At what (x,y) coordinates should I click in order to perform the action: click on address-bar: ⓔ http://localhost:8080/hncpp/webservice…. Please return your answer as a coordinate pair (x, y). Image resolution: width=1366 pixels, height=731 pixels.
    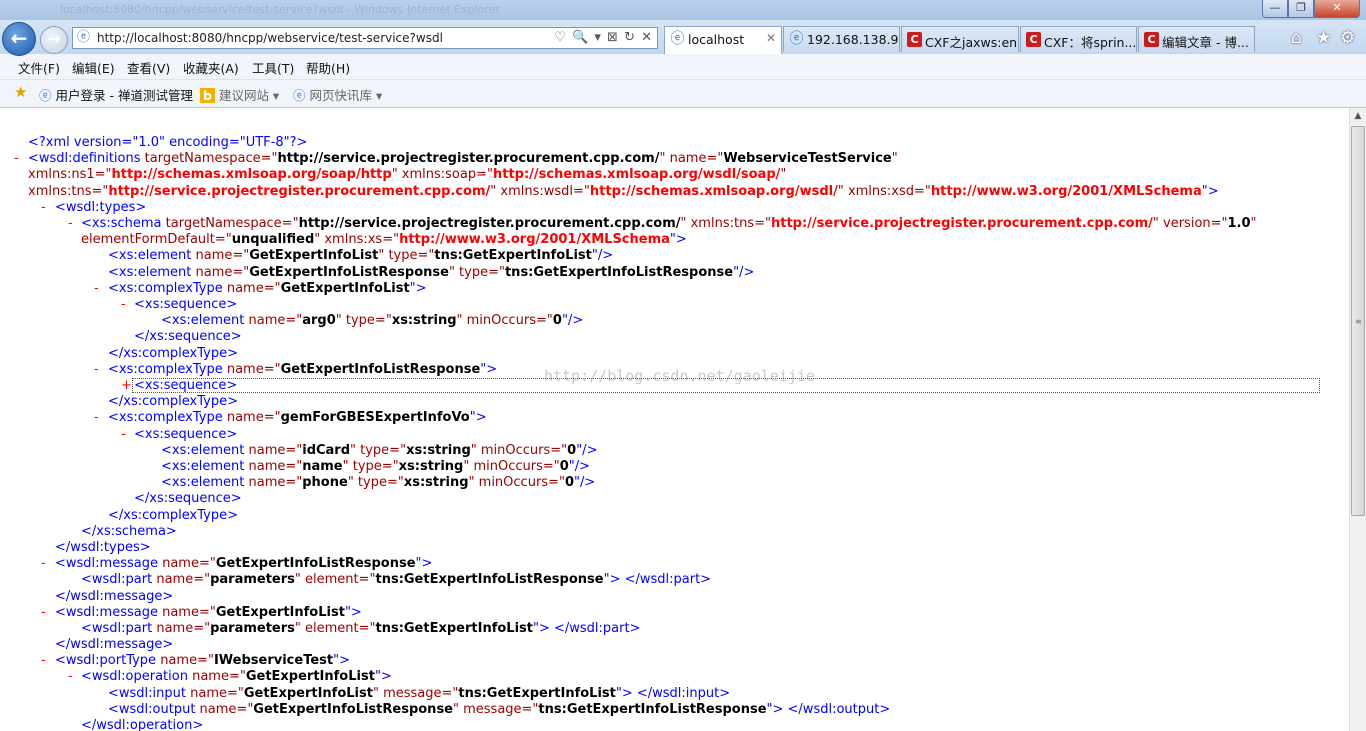
    Looking at the image, I should click on (365, 38).